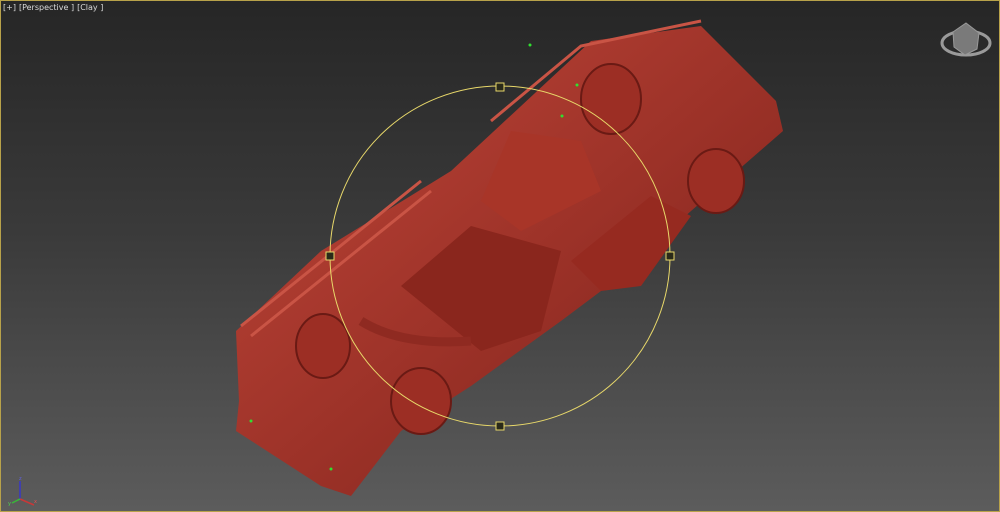 This screenshot has height=512, width=1000. What do you see at coordinates (330, 256) in the screenshot?
I see `gizmo-handle-left` at bounding box center [330, 256].